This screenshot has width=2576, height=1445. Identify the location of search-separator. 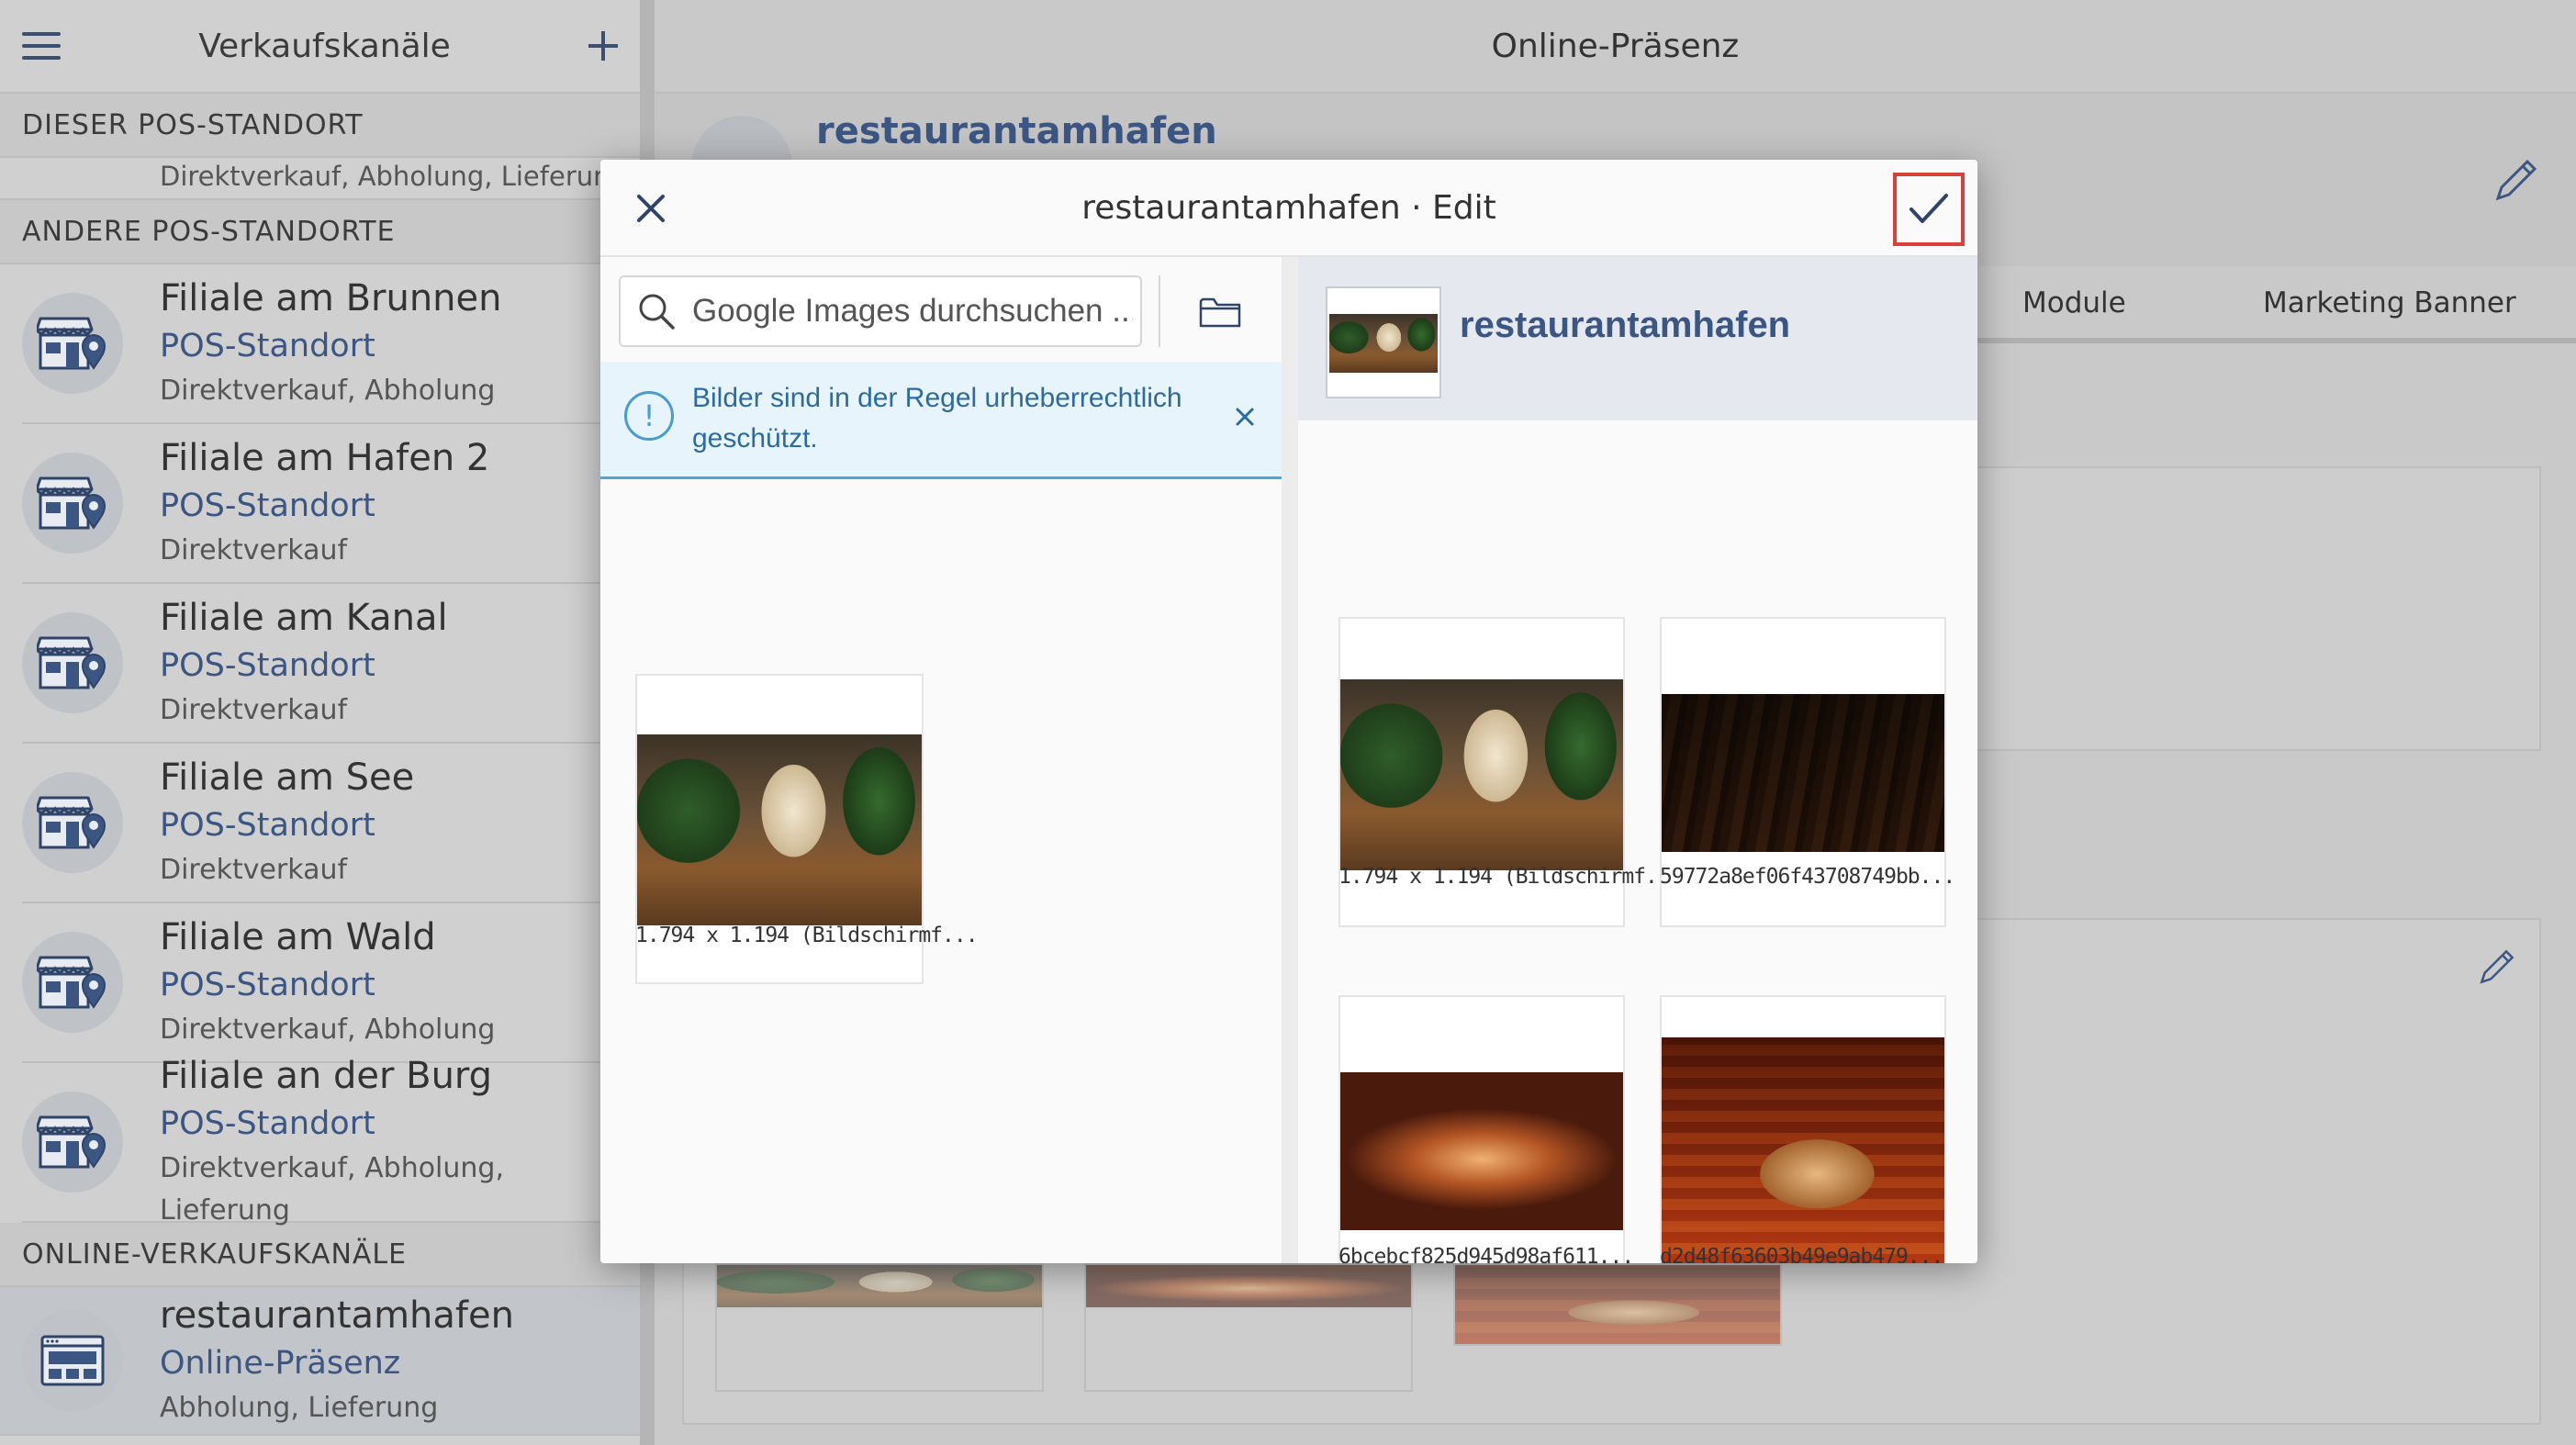
(1159, 311).